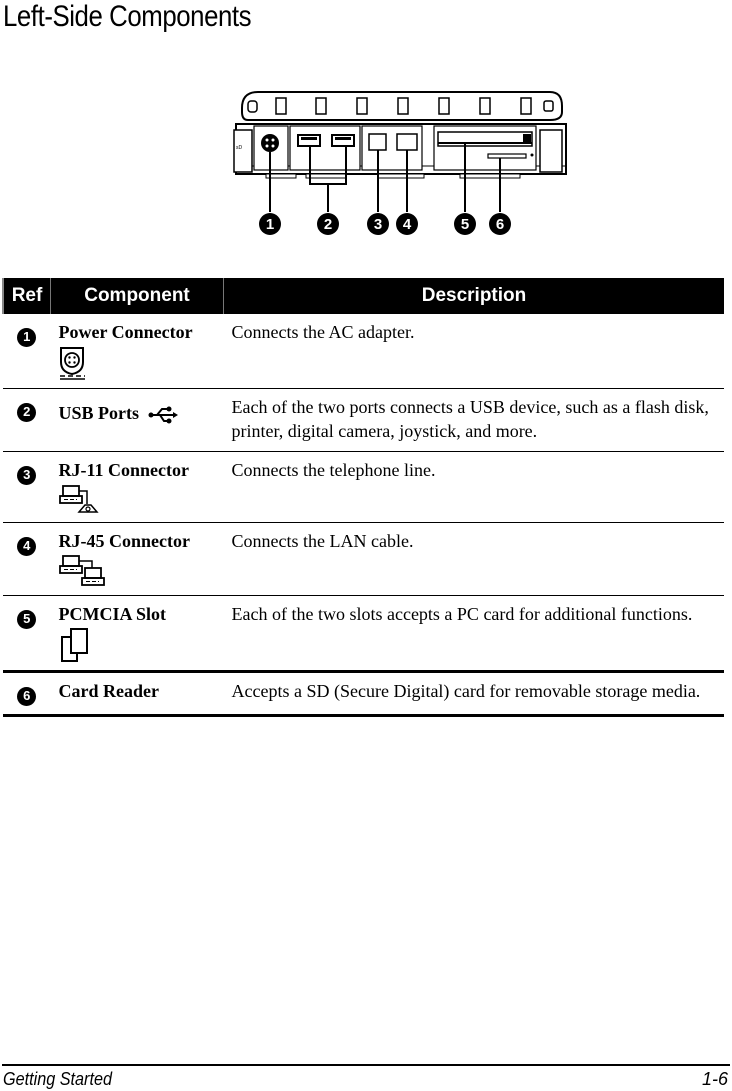  Describe the element at coordinates (108, 691) in the screenshot. I see `component-name: Card Reader` at that location.